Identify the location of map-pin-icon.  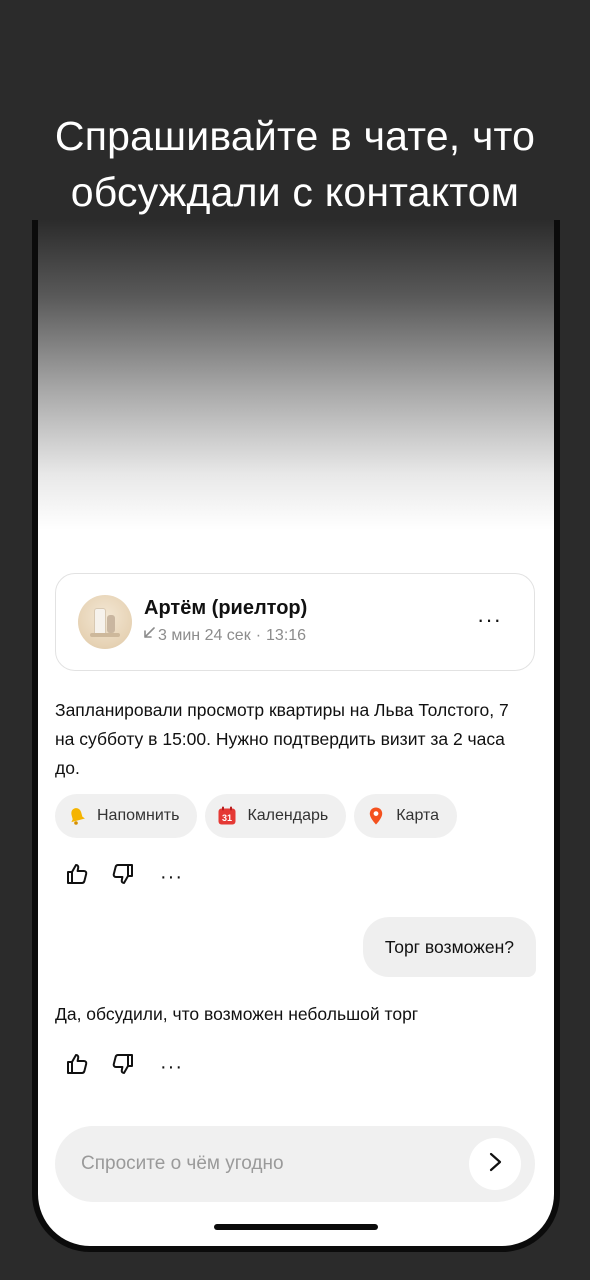
(376, 816).